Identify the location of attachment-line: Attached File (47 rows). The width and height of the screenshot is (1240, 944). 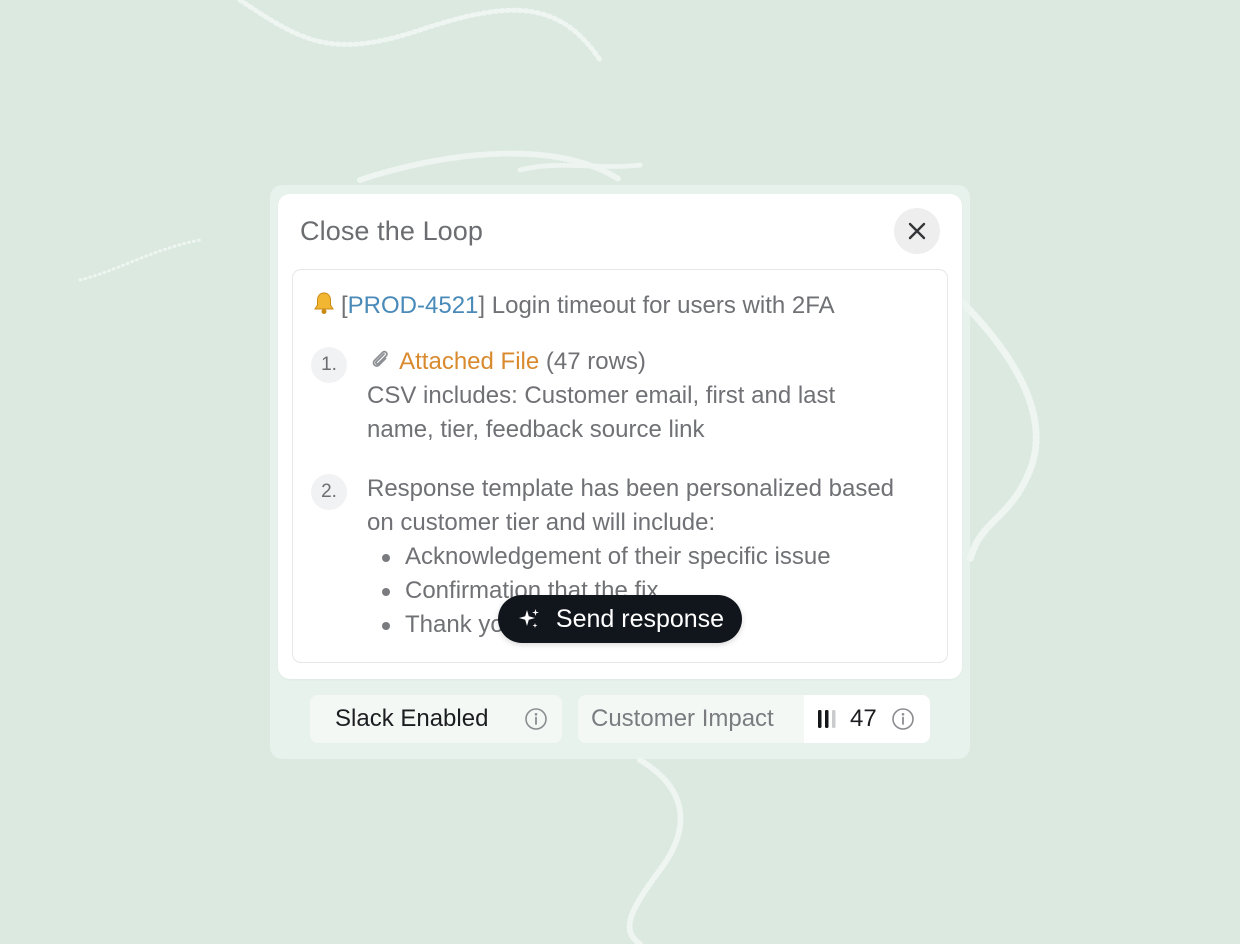
(637, 362).